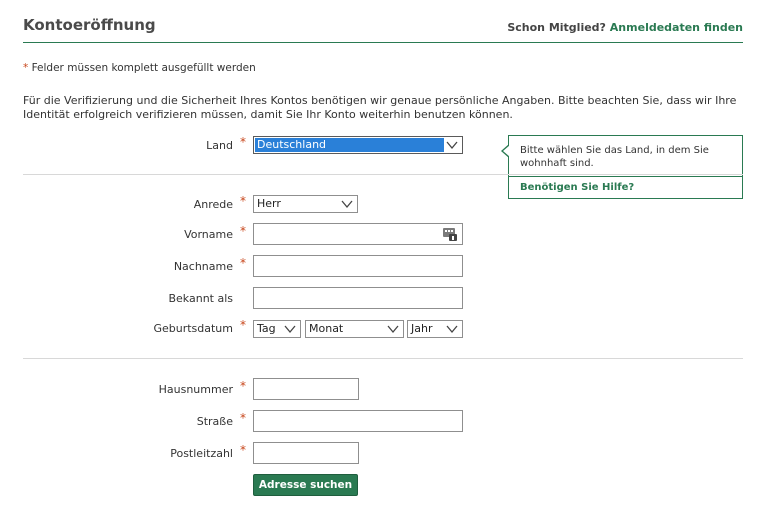 This screenshot has height=510, width=773. What do you see at coordinates (26, 68) in the screenshot?
I see `required-star: *` at bounding box center [26, 68].